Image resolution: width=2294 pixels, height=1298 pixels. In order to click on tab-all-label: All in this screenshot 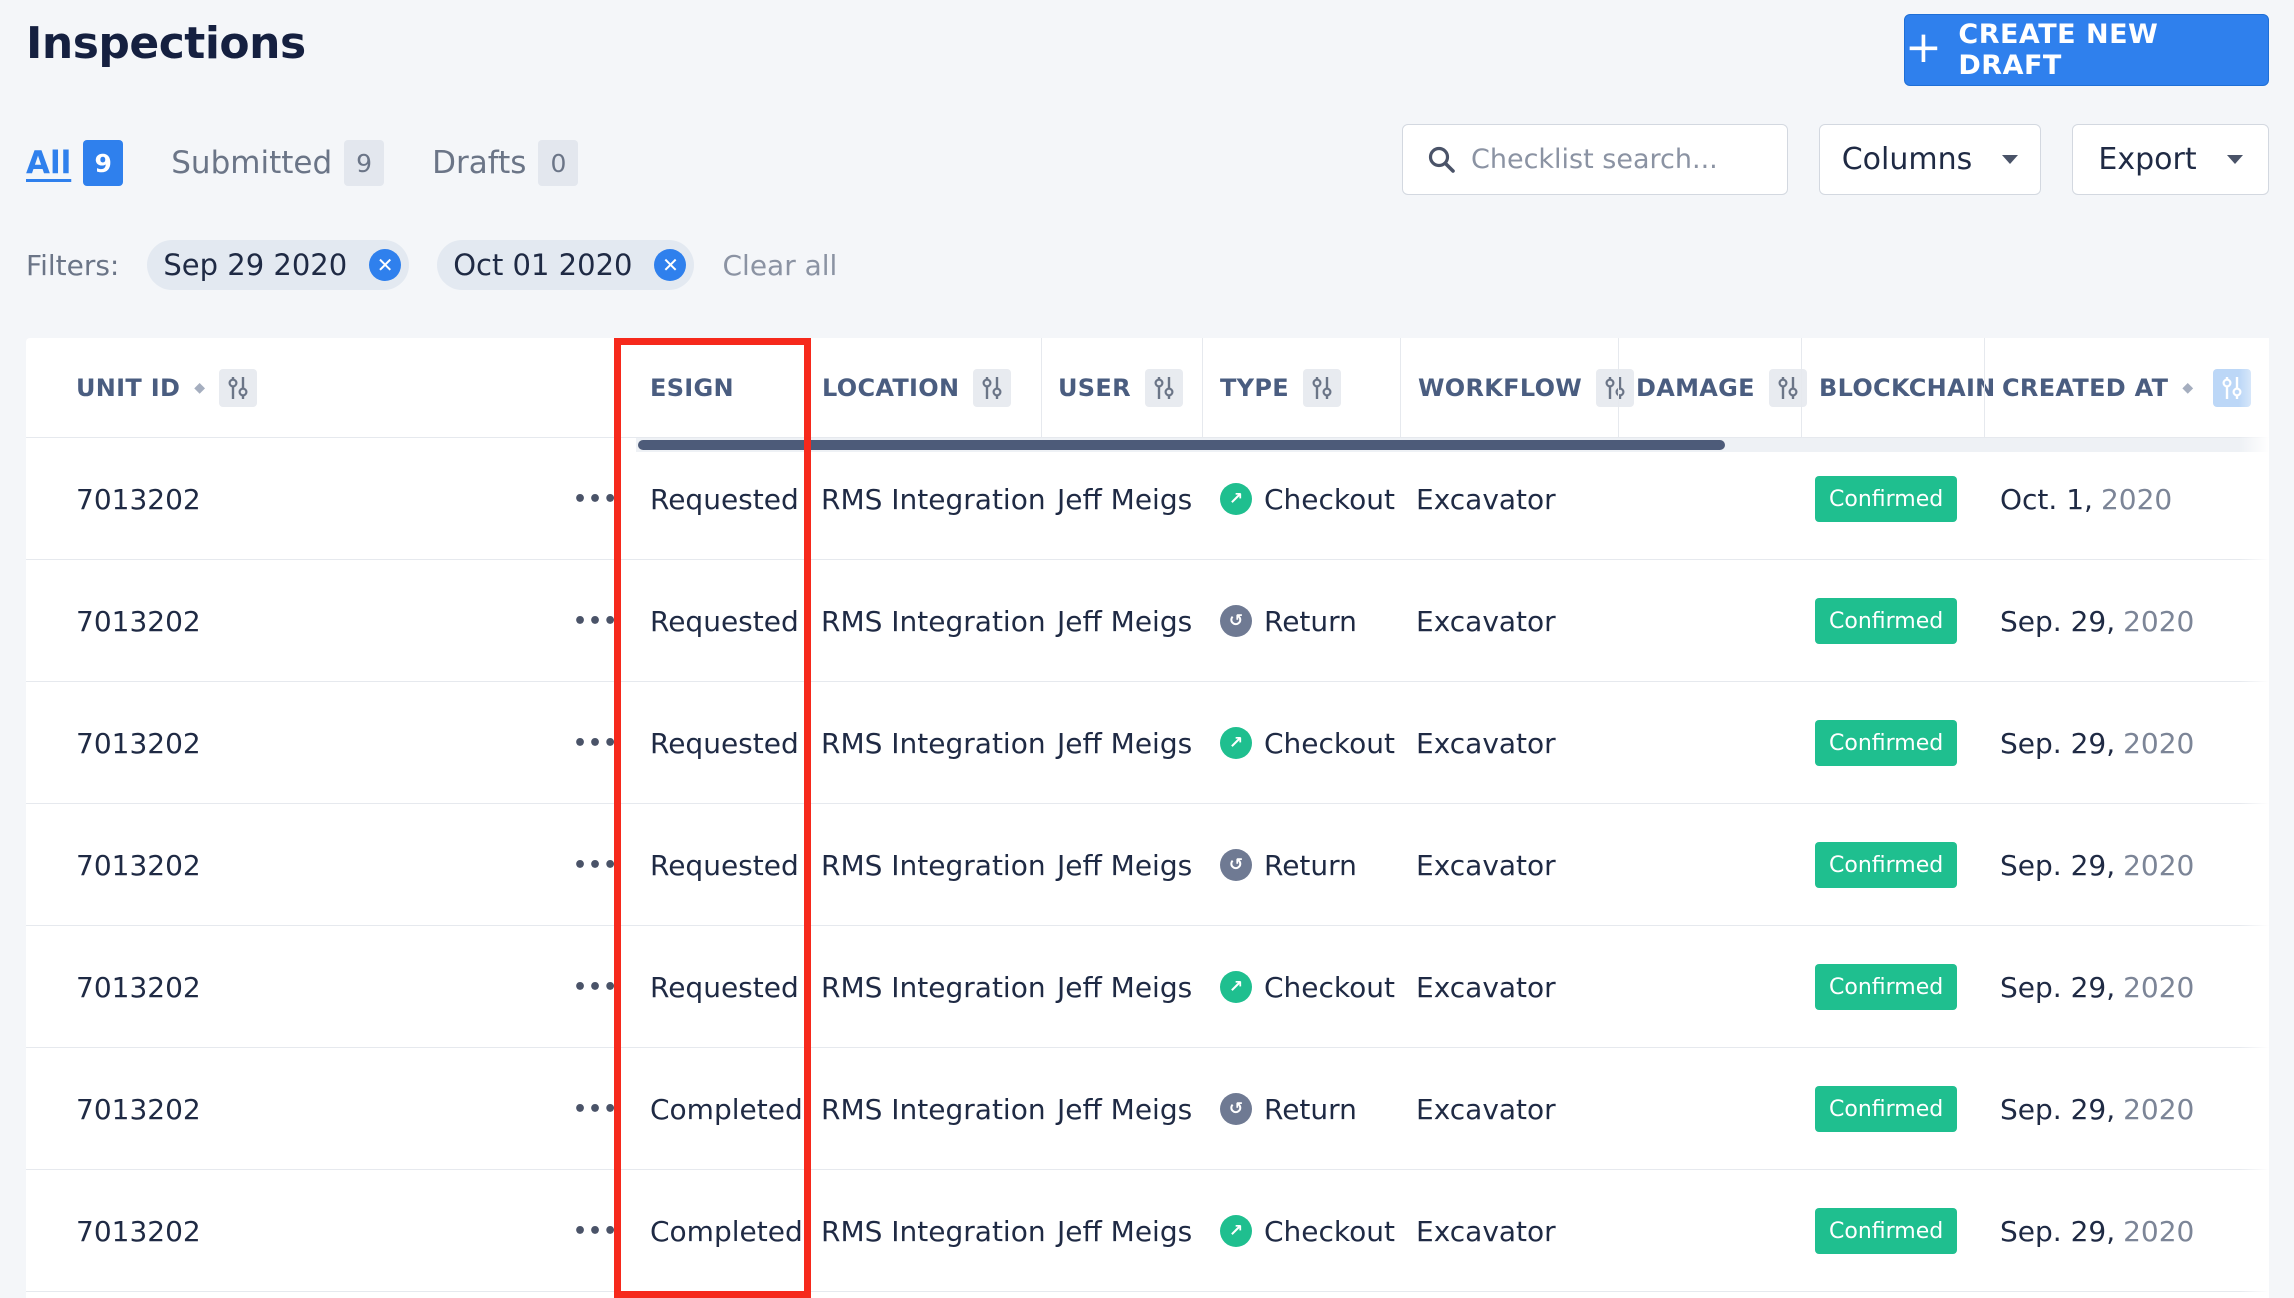, I will do `click(49, 163)`.